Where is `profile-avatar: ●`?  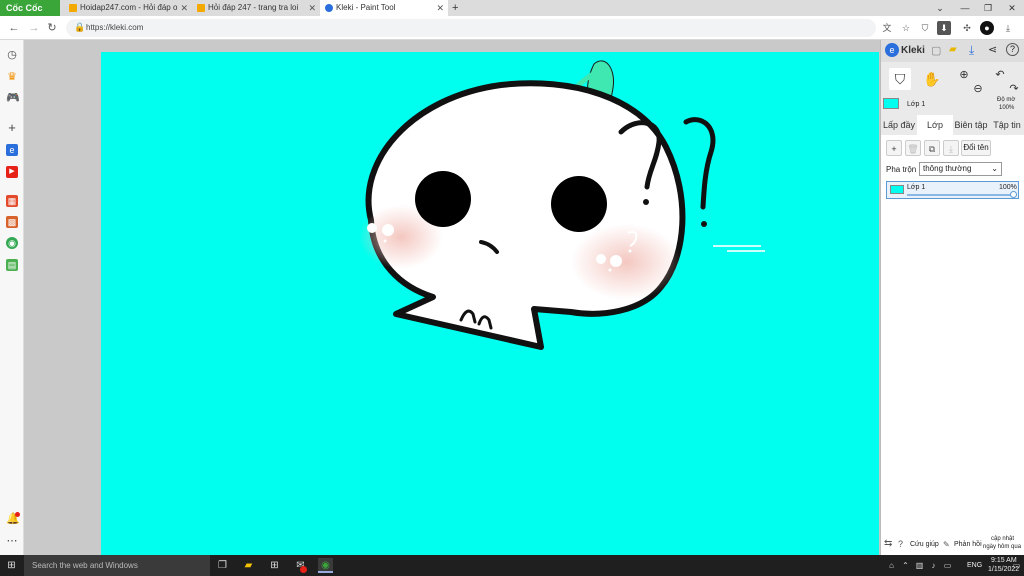 profile-avatar: ● is located at coordinates (987, 28).